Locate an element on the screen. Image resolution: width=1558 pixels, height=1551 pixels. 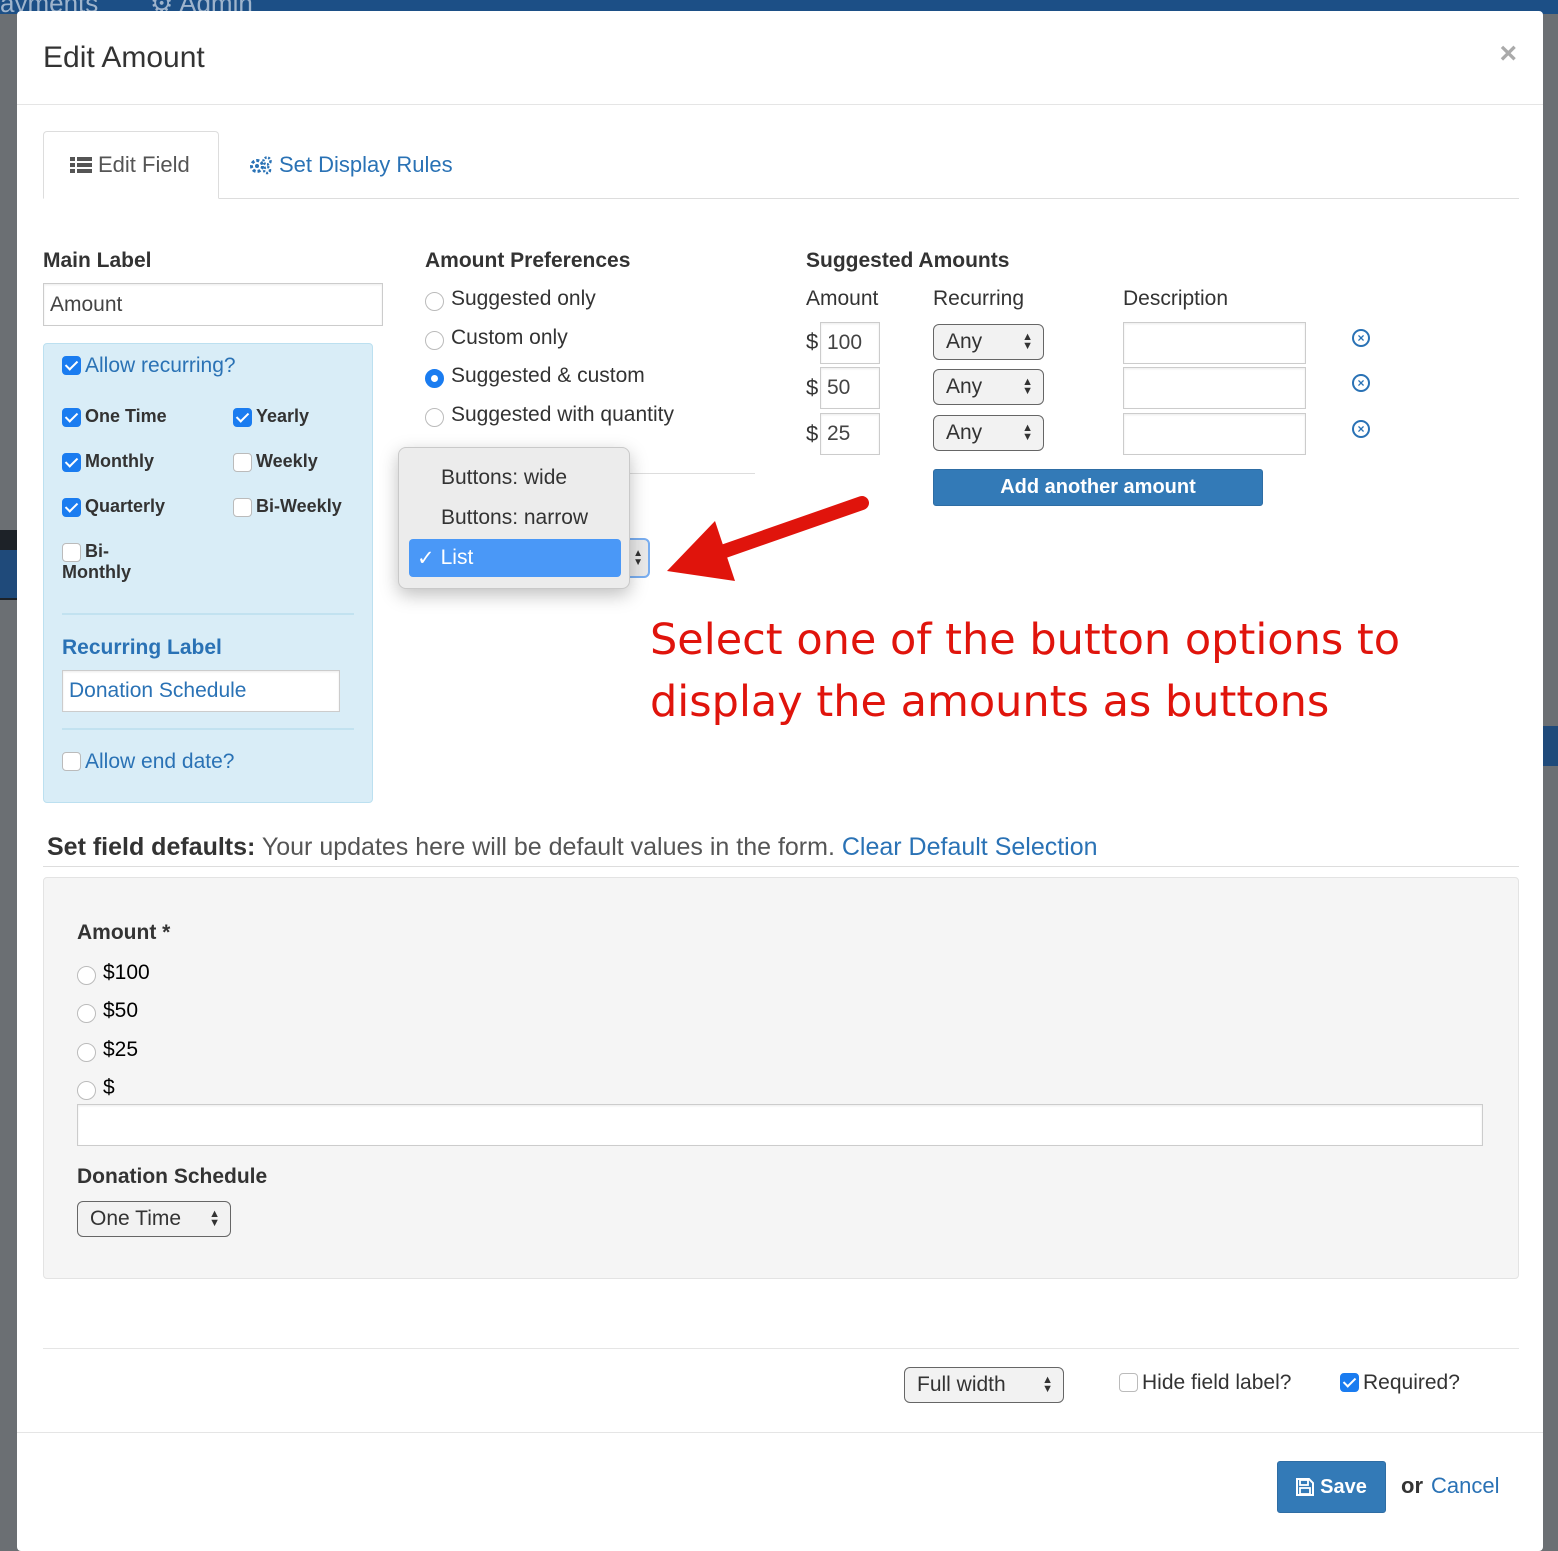
dropdown-option-buttons-wide: Buttons: wide is located at coordinates (515, 478).